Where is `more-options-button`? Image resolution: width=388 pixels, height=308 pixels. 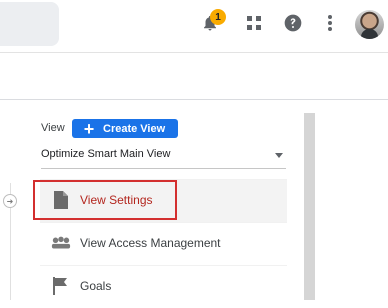
more-options-button is located at coordinates (330, 23).